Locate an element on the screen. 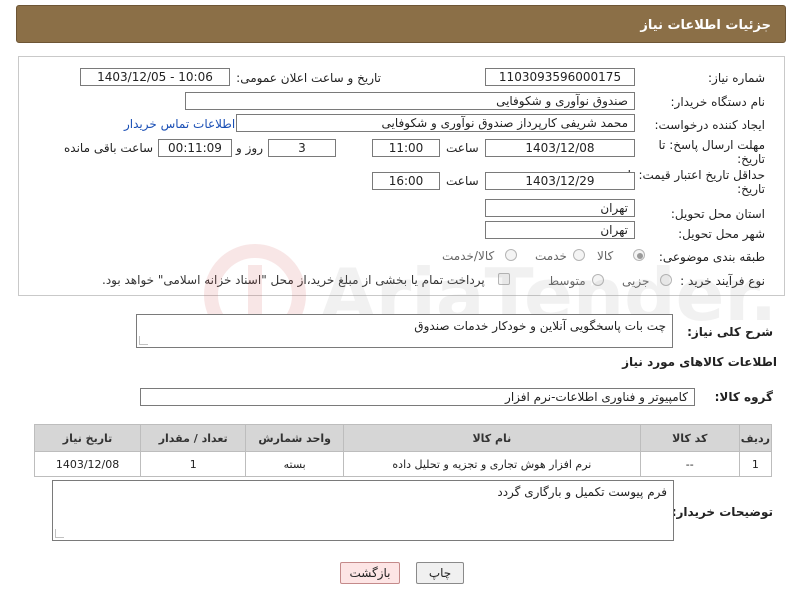 This screenshot has width=789, height=598. province-field: تهران is located at coordinates (560, 208).